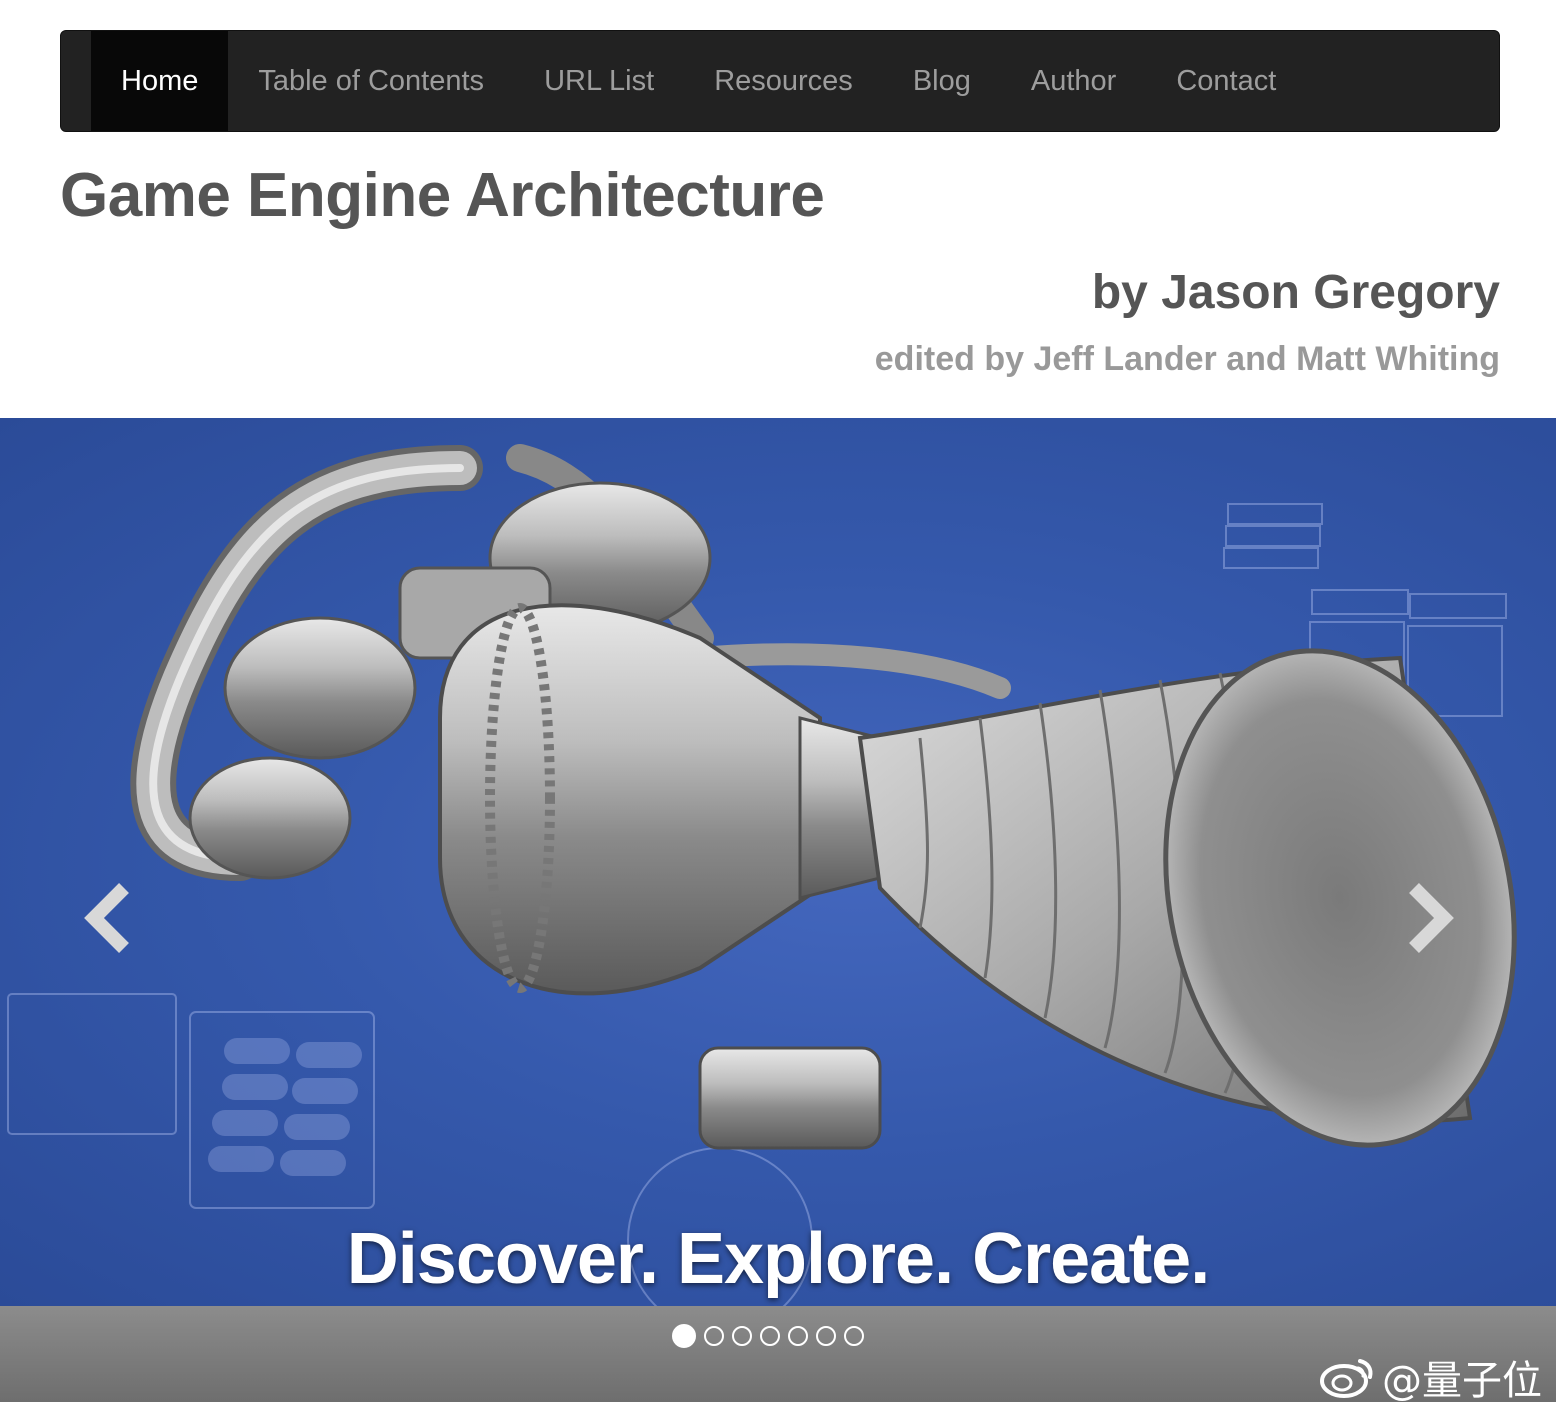  What do you see at coordinates (599, 81) in the screenshot?
I see `nav-item-url-list: URL List` at bounding box center [599, 81].